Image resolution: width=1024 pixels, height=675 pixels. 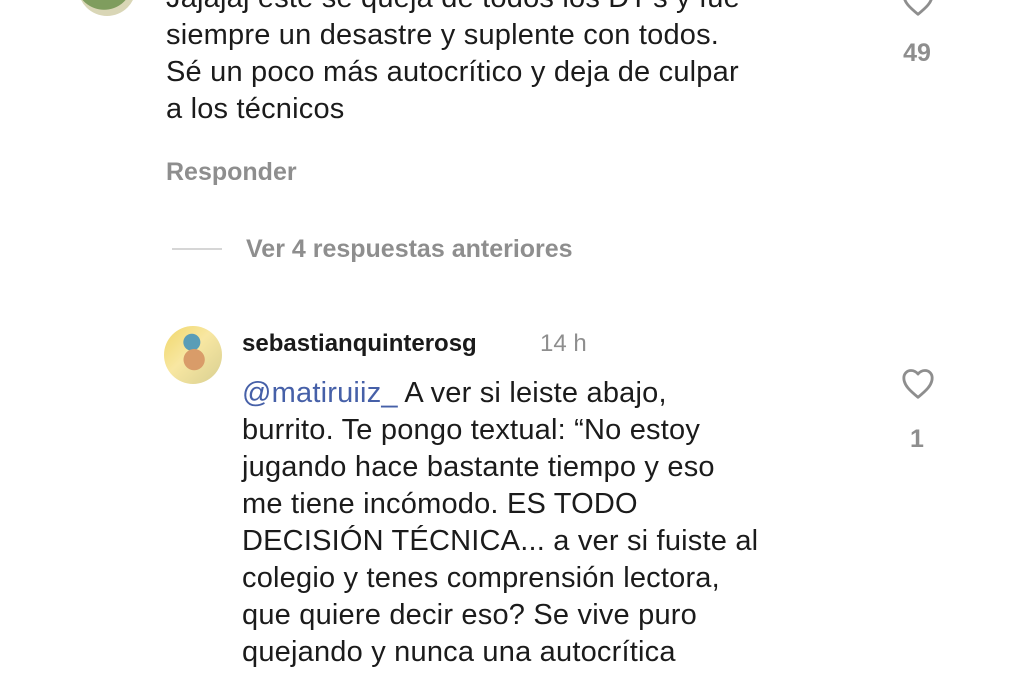 I want to click on view-previous-replies-button: Ver 4 respuestas anteriores, so click(x=372, y=249).